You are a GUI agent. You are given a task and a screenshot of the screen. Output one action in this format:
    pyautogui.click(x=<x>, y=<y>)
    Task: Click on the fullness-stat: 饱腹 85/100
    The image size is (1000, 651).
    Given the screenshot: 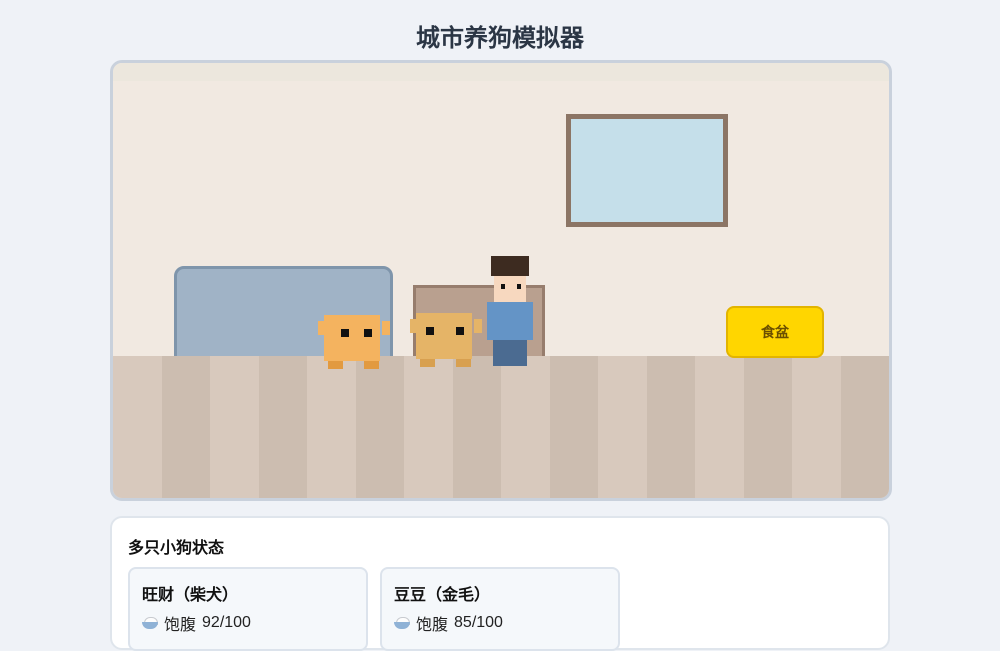 What is the action you would take?
    pyautogui.click(x=448, y=623)
    